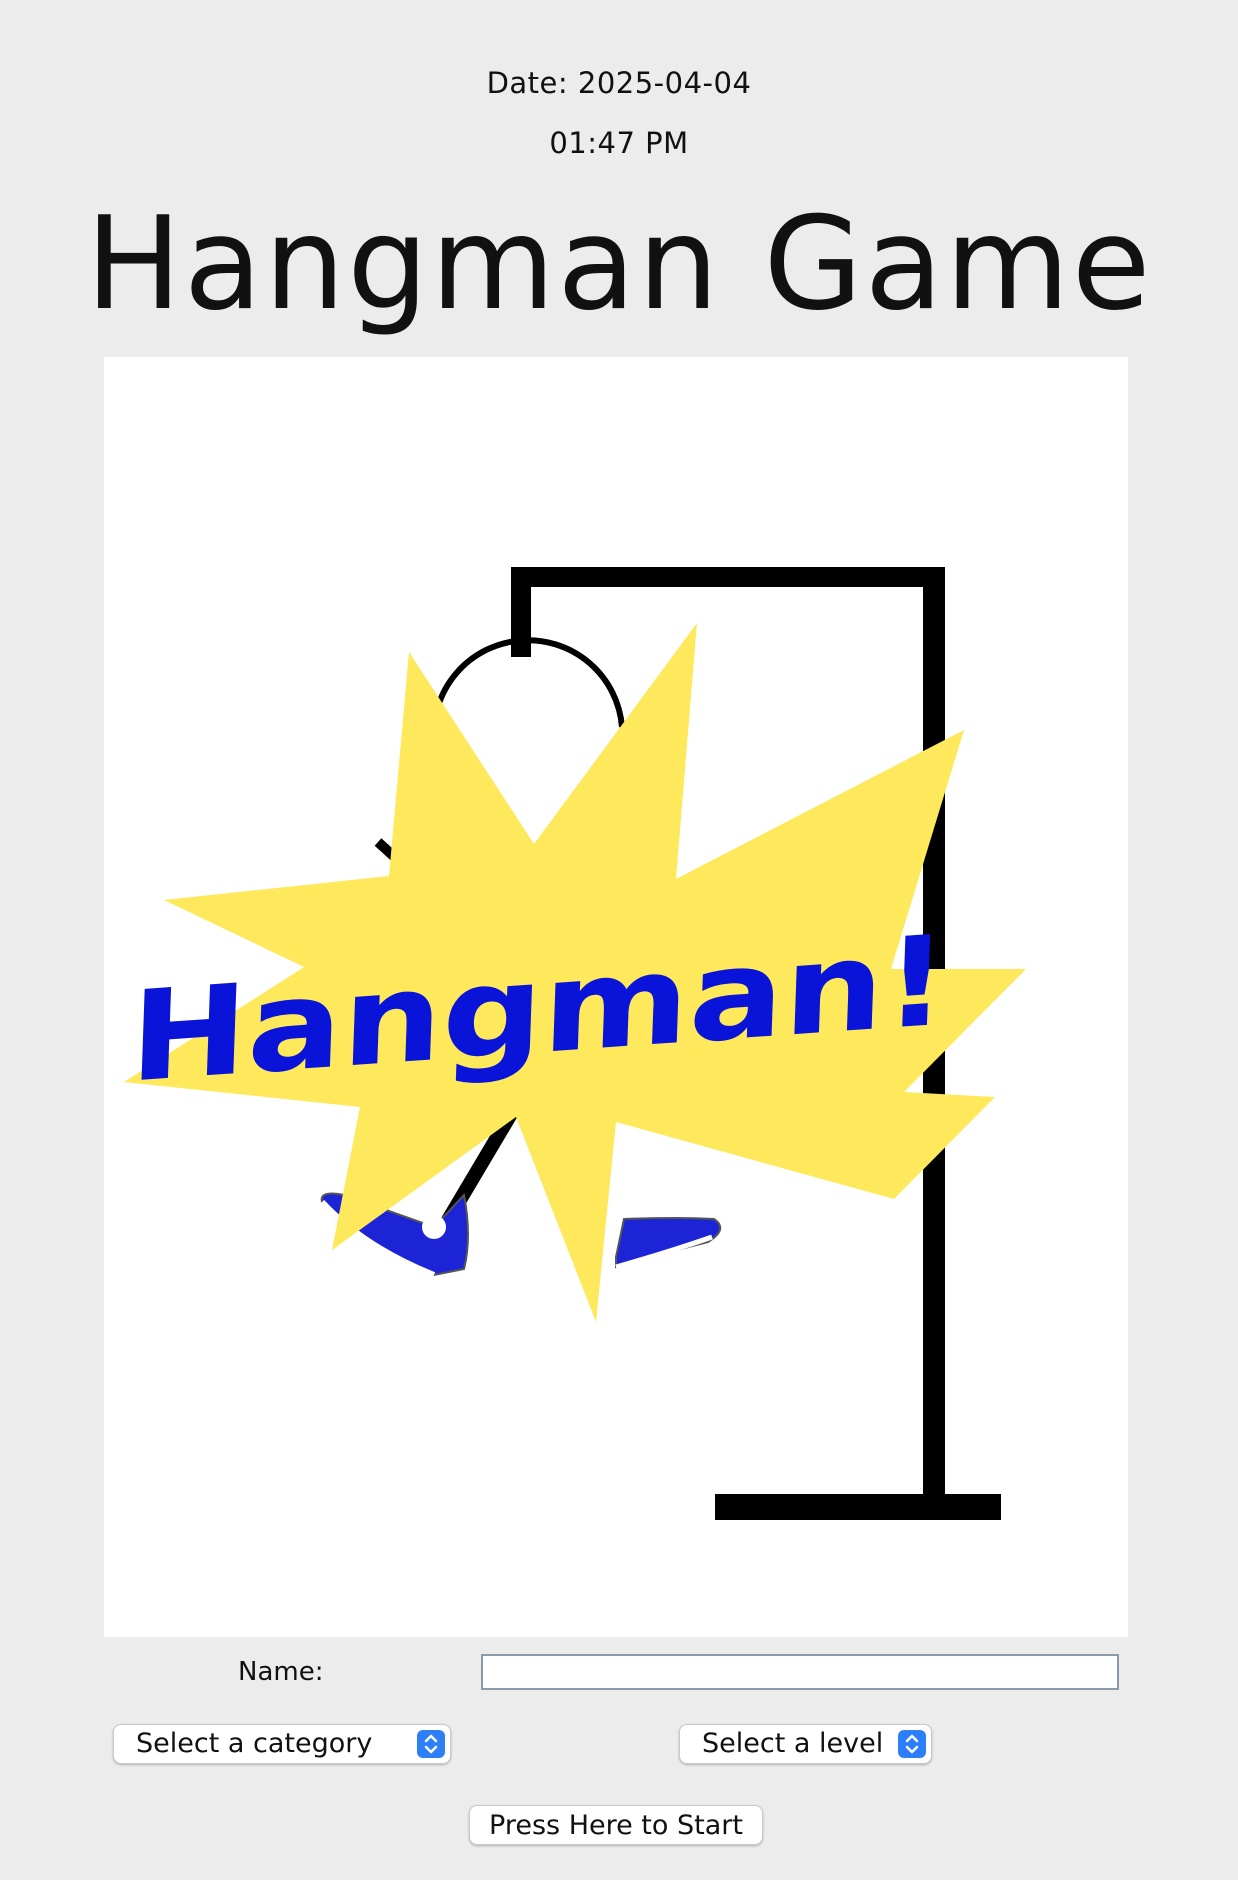 This screenshot has height=1880, width=1238. Describe the element at coordinates (619, 143) in the screenshot. I see `time-label: 01:47 PM` at that location.